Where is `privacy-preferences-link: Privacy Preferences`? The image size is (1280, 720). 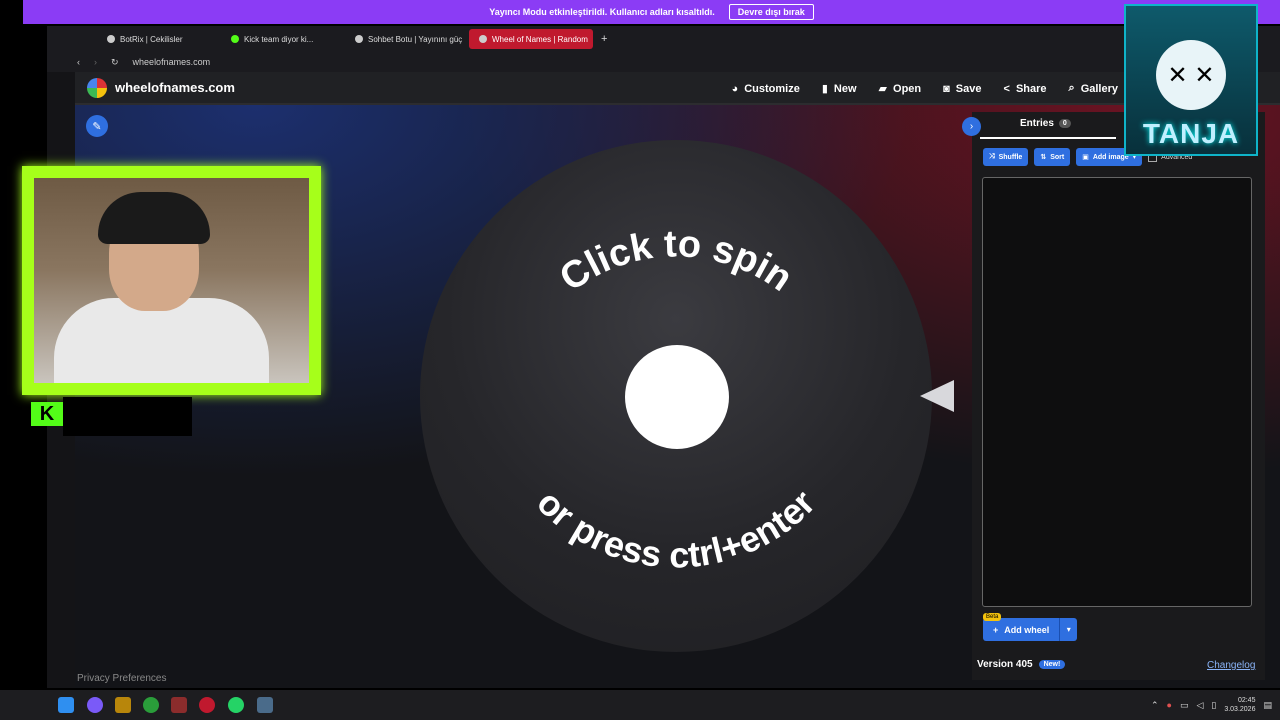 privacy-preferences-link: Privacy Preferences is located at coordinates (121, 678).